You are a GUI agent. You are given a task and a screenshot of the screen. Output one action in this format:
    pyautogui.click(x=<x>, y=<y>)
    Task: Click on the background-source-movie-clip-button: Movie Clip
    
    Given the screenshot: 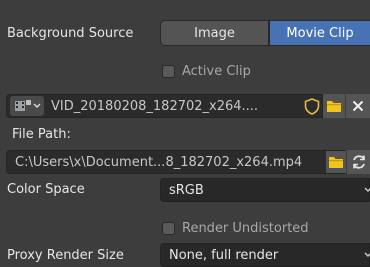 What is the action you would take?
    pyautogui.click(x=319, y=33)
    